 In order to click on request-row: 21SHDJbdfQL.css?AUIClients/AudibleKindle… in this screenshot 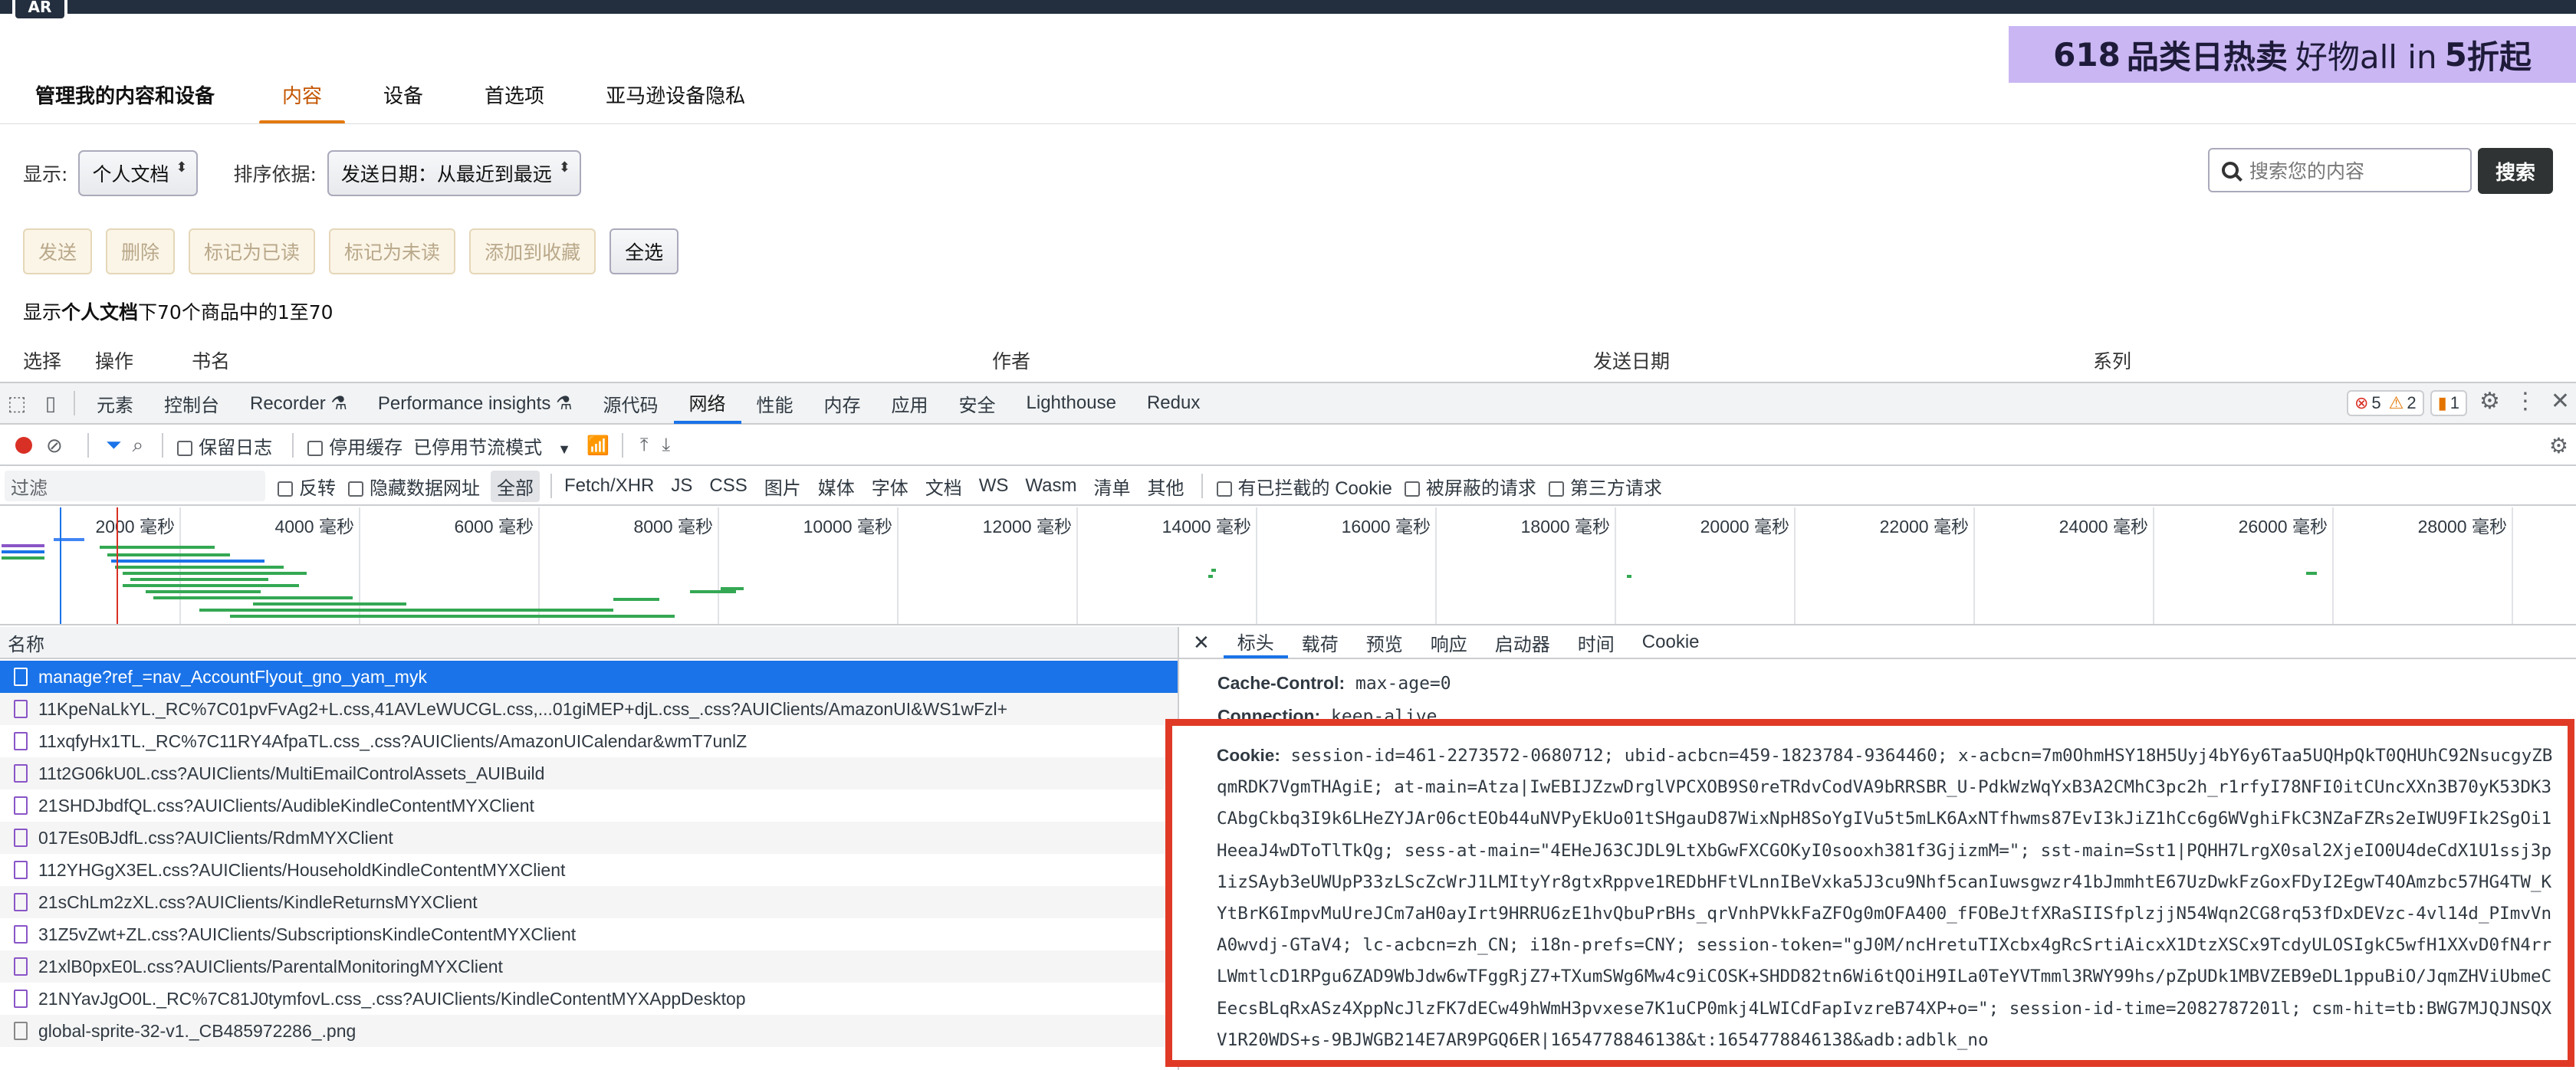, I will do `click(589, 805)`.